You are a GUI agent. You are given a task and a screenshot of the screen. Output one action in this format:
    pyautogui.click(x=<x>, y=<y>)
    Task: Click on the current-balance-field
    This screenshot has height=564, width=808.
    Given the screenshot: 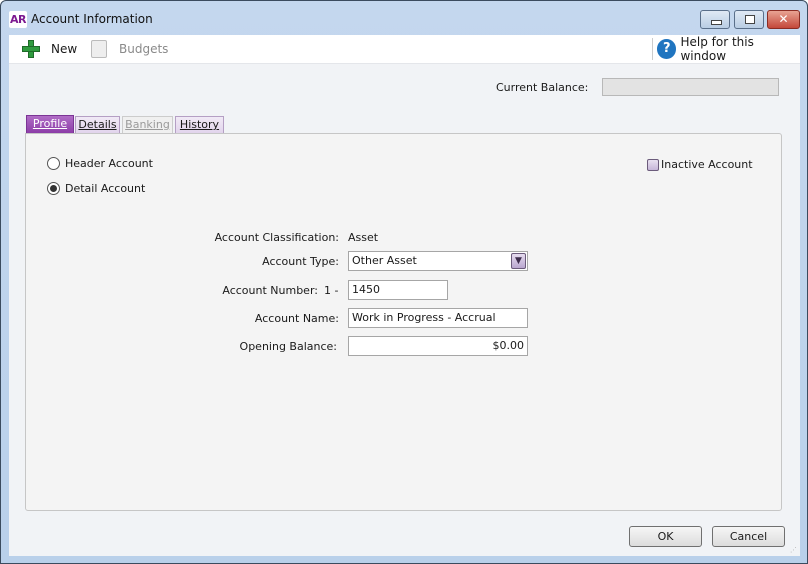 What is the action you would take?
    pyautogui.click(x=690, y=87)
    